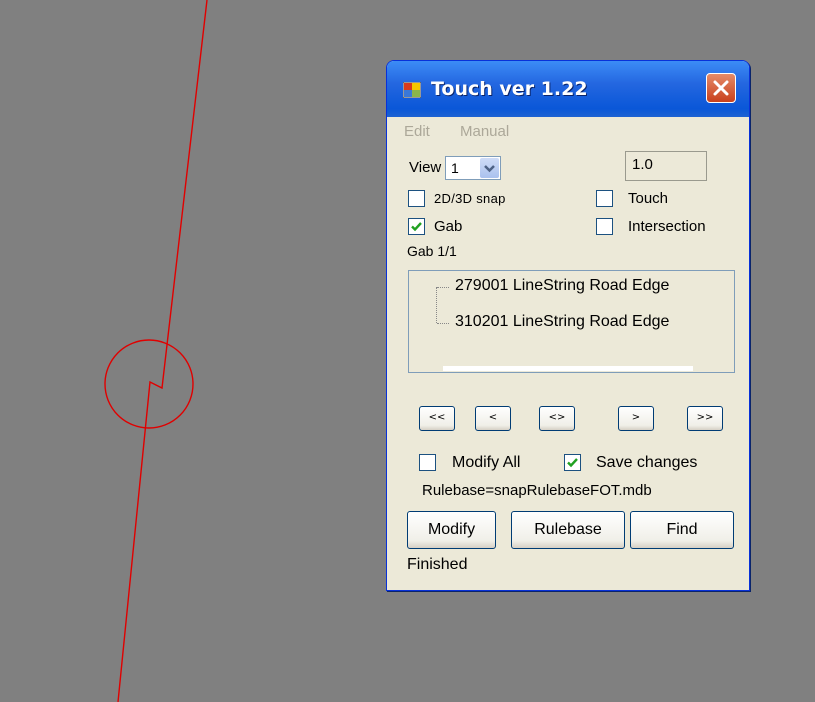 The height and width of the screenshot is (702, 815). What do you see at coordinates (647, 462) in the screenshot?
I see `save-changes-label: Save changes` at bounding box center [647, 462].